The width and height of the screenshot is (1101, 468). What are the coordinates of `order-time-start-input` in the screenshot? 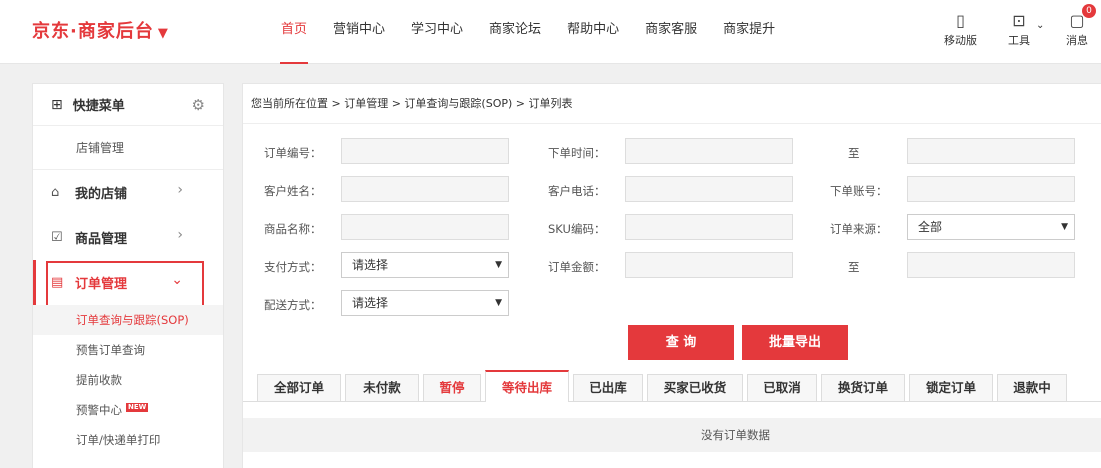 It's located at (709, 151).